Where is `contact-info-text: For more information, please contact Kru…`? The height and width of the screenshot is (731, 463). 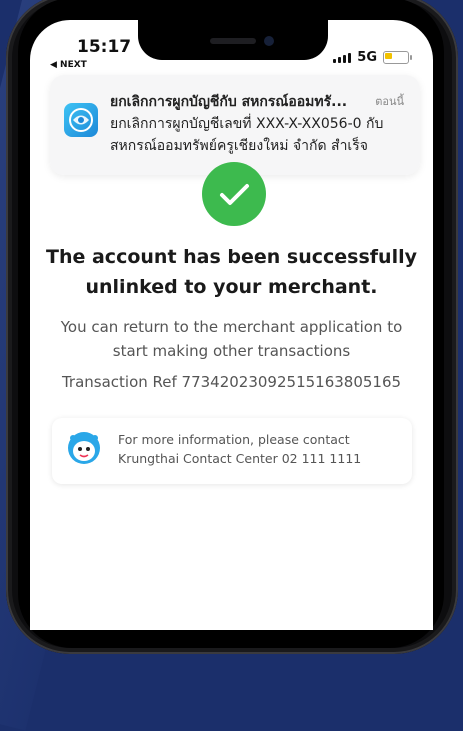 contact-info-text: For more information, please contact Kru… is located at coordinates (258, 449).